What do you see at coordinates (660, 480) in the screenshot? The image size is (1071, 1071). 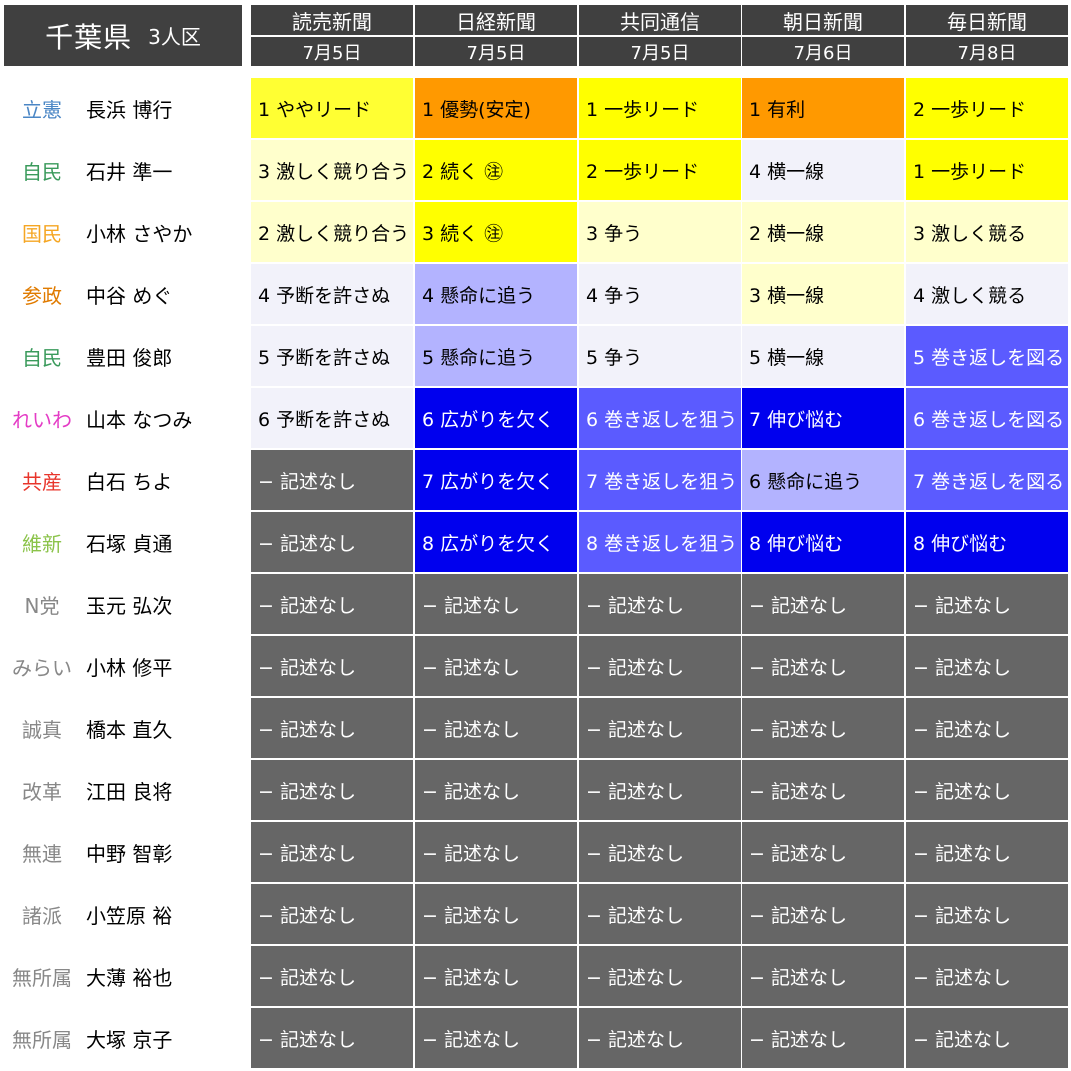 I see `forecast-cell: 7 巻き返しを狙う` at bounding box center [660, 480].